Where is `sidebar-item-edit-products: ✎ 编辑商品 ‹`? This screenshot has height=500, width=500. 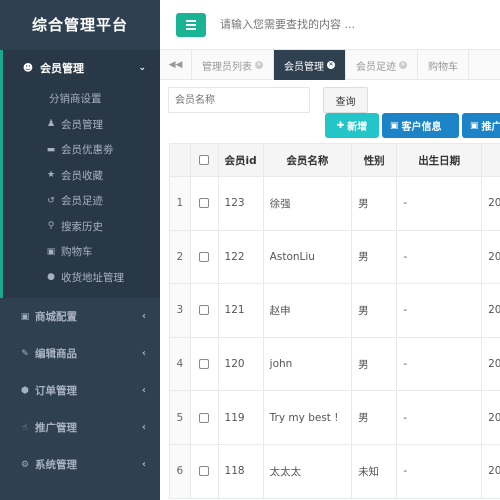
sidebar-item-edit-products: ✎ 编辑商品 ‹ is located at coordinates (80, 353).